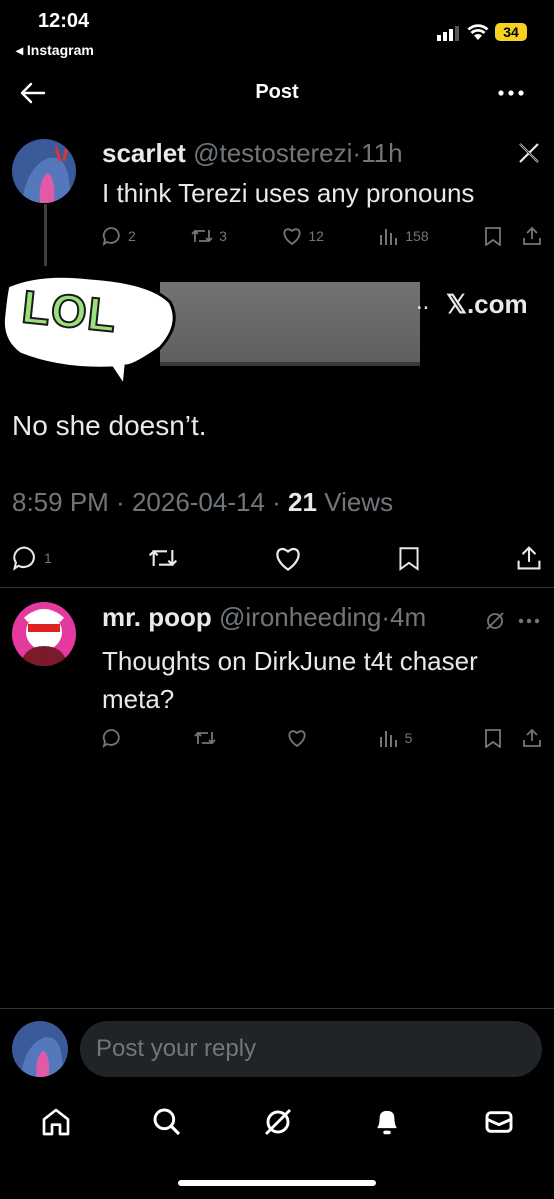 This screenshot has height=1199, width=554. Describe the element at coordinates (529, 621) in the screenshot. I see `reply-more-icon` at that location.